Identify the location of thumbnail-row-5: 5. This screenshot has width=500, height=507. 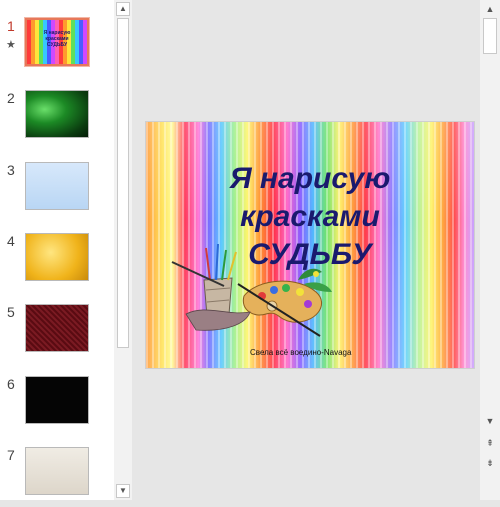
(57, 334).